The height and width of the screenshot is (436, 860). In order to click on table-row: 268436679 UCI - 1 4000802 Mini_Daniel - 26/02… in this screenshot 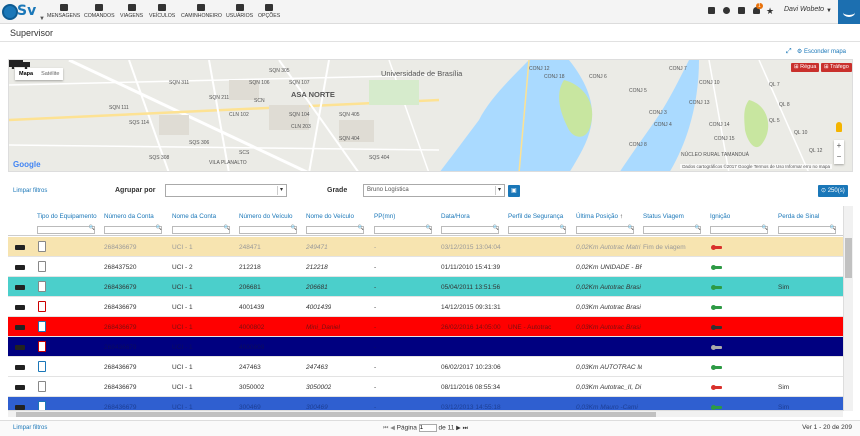, I will do `click(425, 327)`.